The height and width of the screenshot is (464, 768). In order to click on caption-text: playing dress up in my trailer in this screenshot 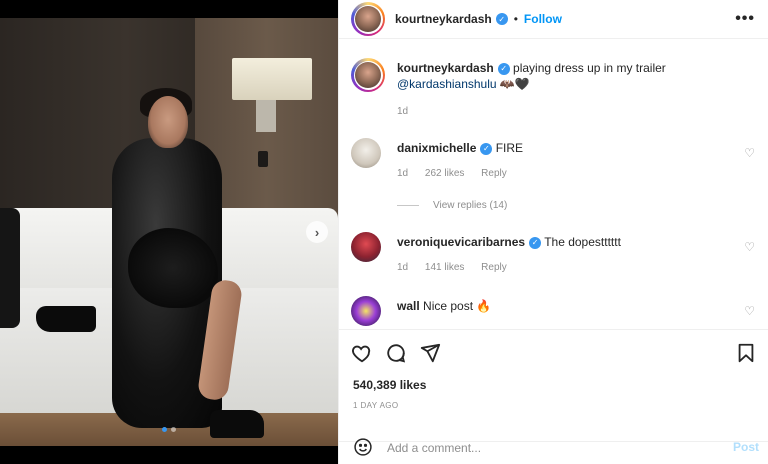, I will do `click(589, 68)`.